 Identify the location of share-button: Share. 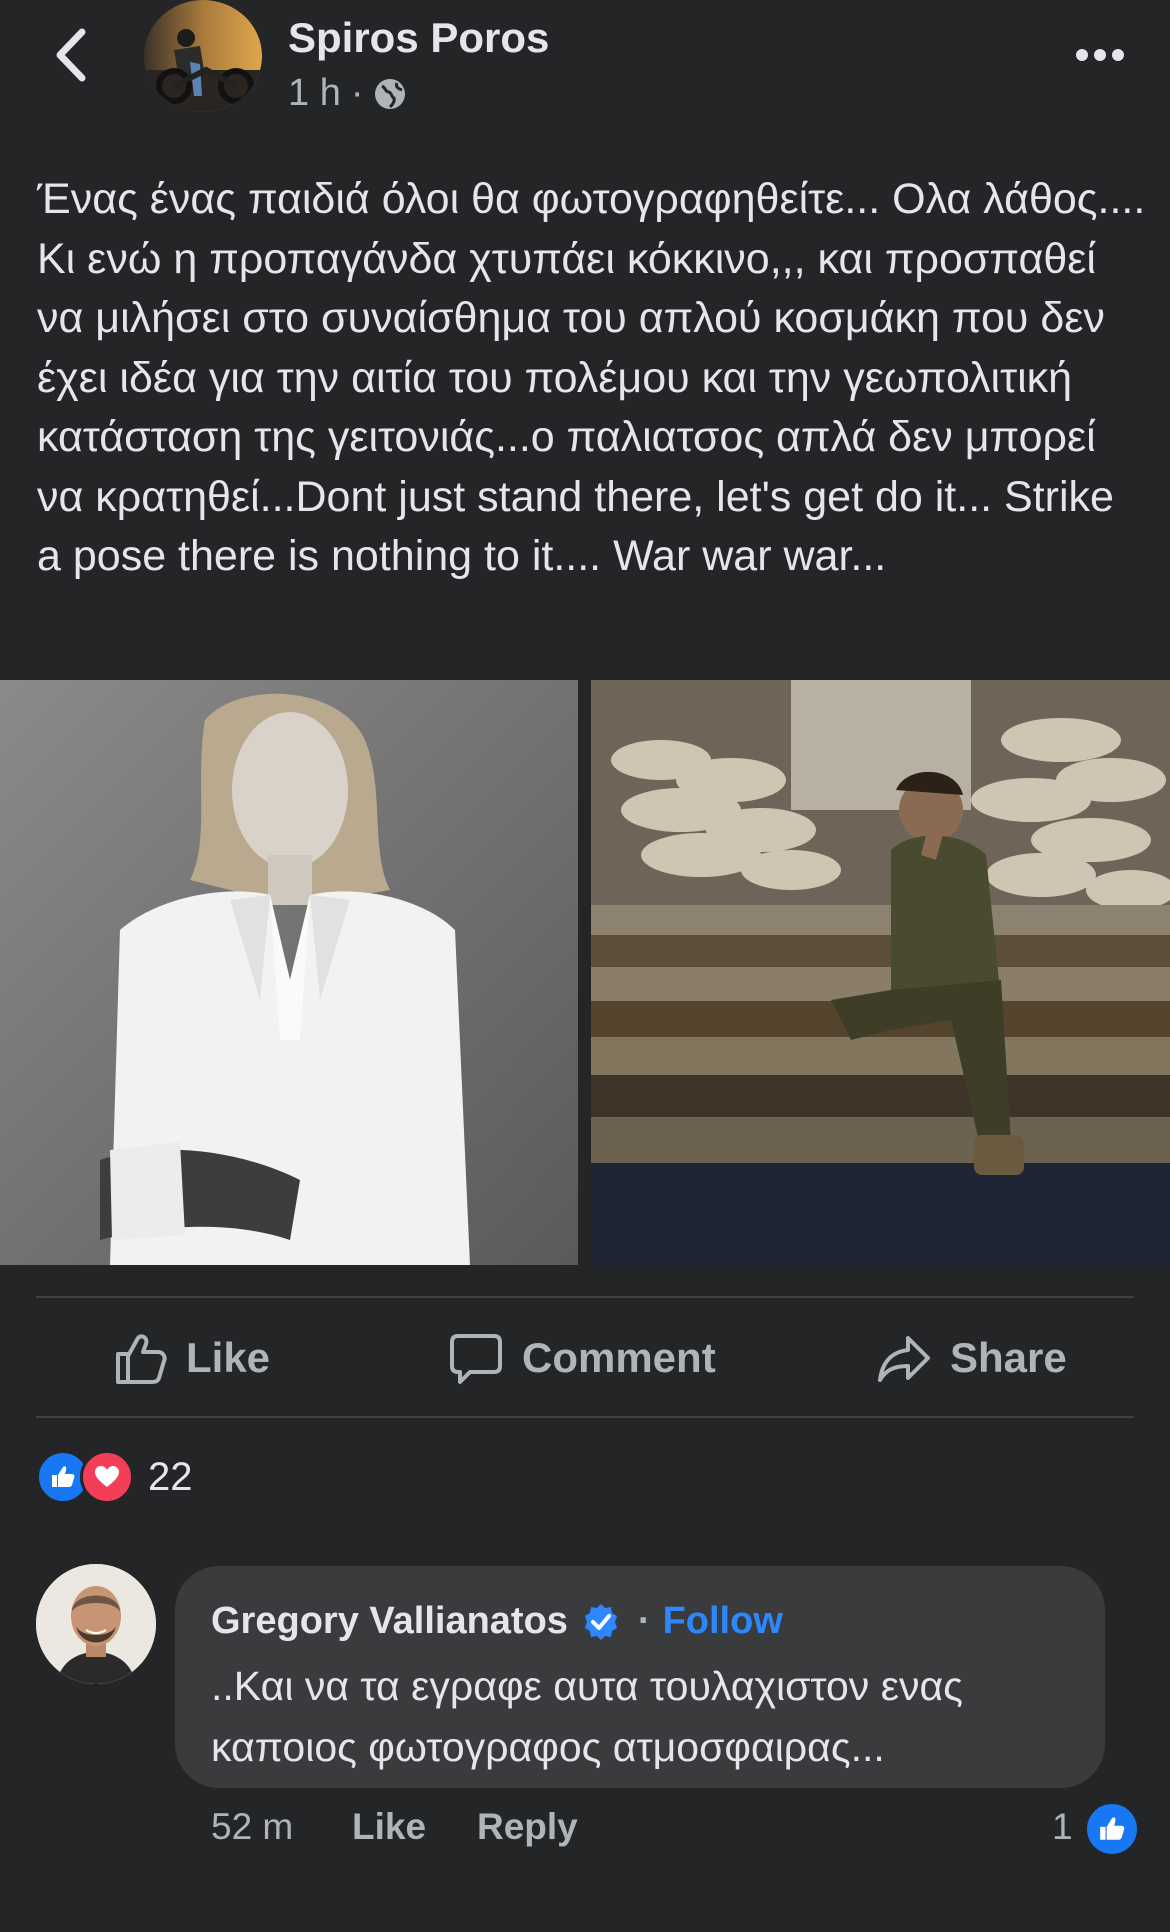
(971, 1358).